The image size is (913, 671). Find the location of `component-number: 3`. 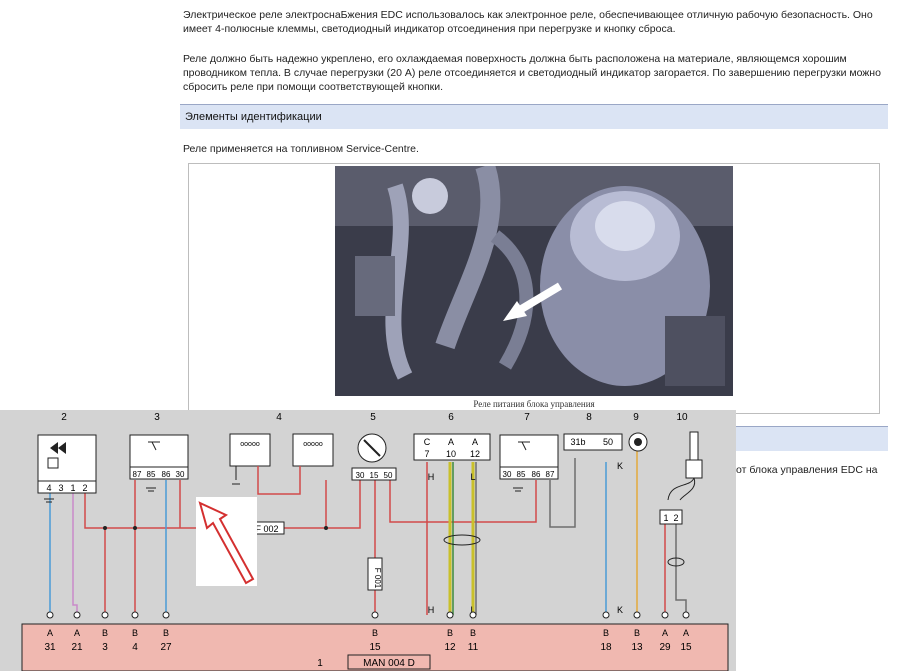

component-number: 3 is located at coordinates (157, 417).